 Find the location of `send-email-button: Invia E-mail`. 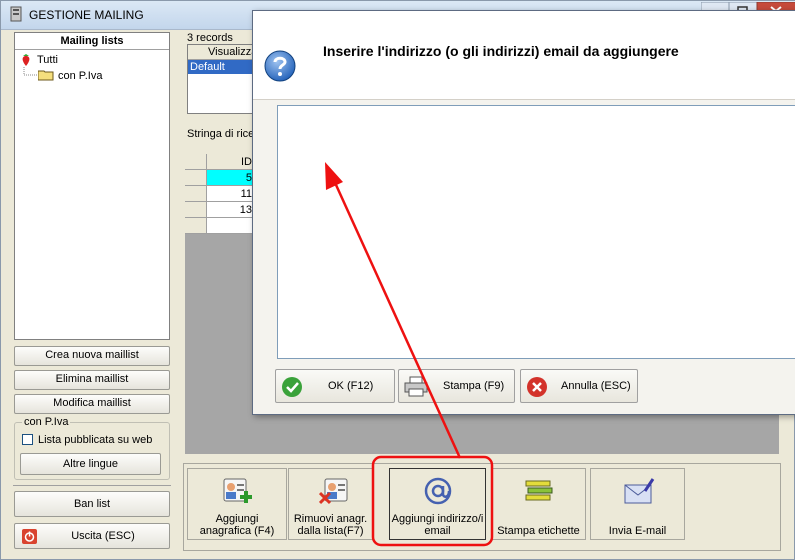

send-email-button: Invia E-mail is located at coordinates (637, 504).